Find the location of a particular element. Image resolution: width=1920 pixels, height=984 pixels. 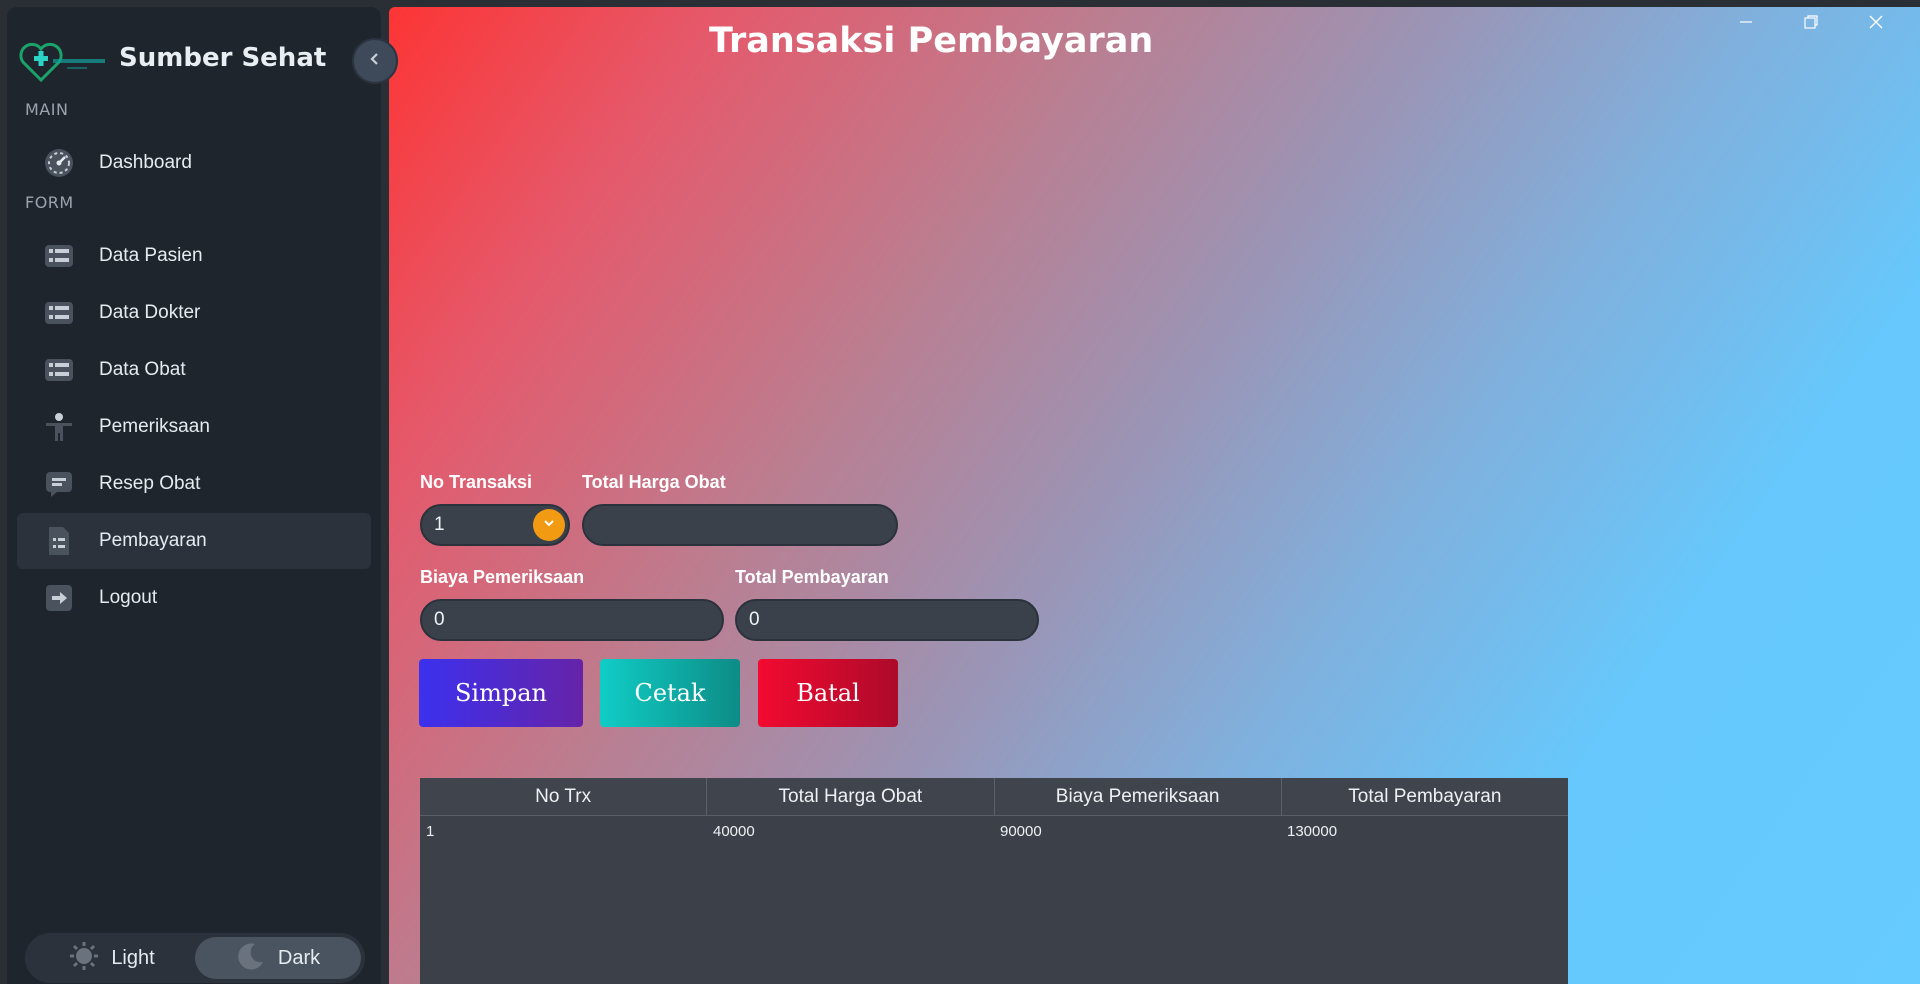

theme-dark-option: Dark is located at coordinates (278, 958).